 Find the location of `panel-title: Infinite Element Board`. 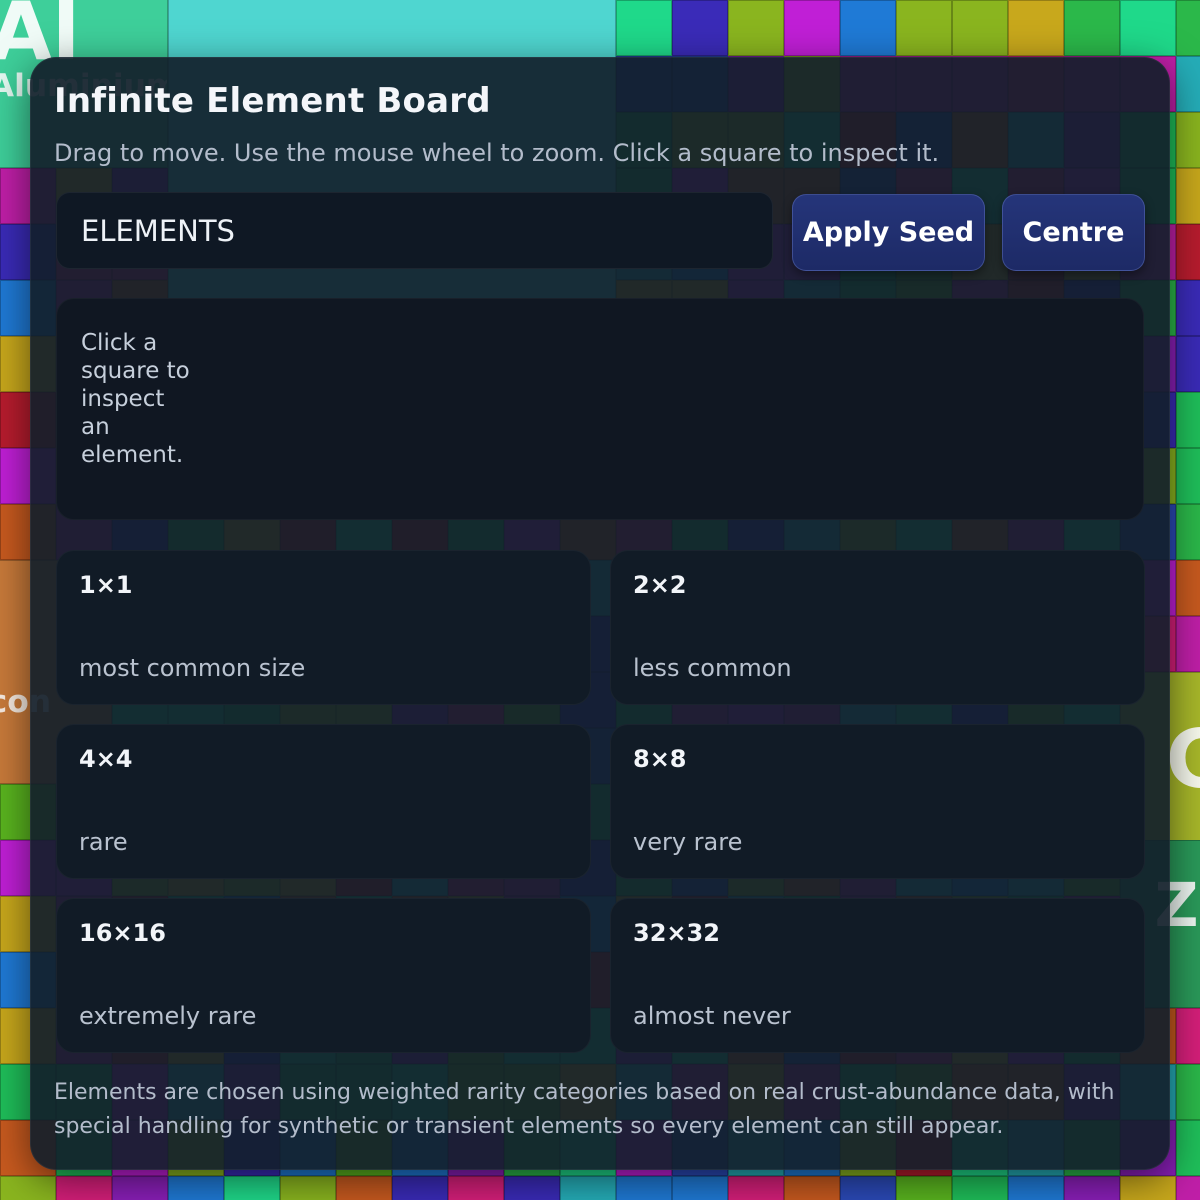

panel-title: Infinite Element Board is located at coordinates (272, 101).